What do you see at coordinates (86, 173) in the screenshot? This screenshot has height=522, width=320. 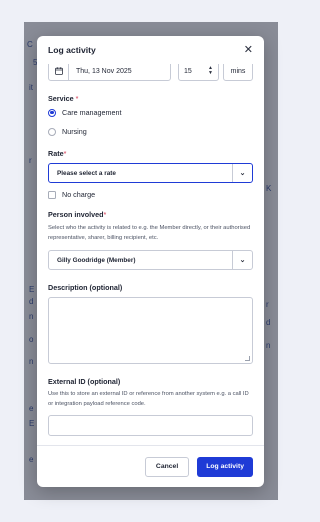 I see `rate-placeholder: Please select a rate` at bounding box center [86, 173].